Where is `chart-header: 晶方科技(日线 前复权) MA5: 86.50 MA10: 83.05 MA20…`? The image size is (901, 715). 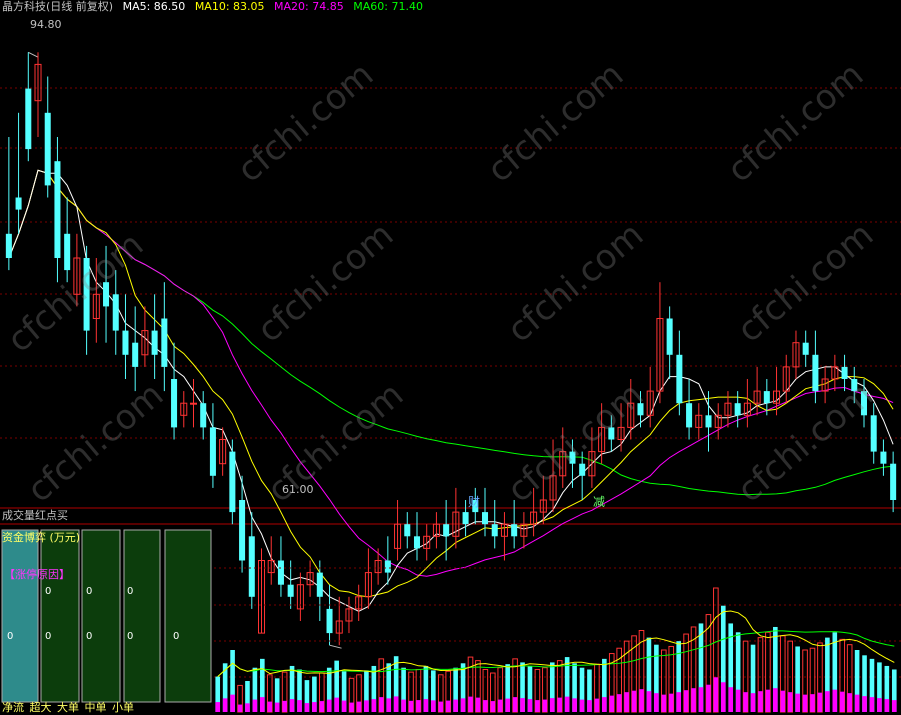 chart-header: 晶方科技(日线 前复权) MA5: 86.50 MA10: 83.05 MA20… is located at coordinates (215, 7).